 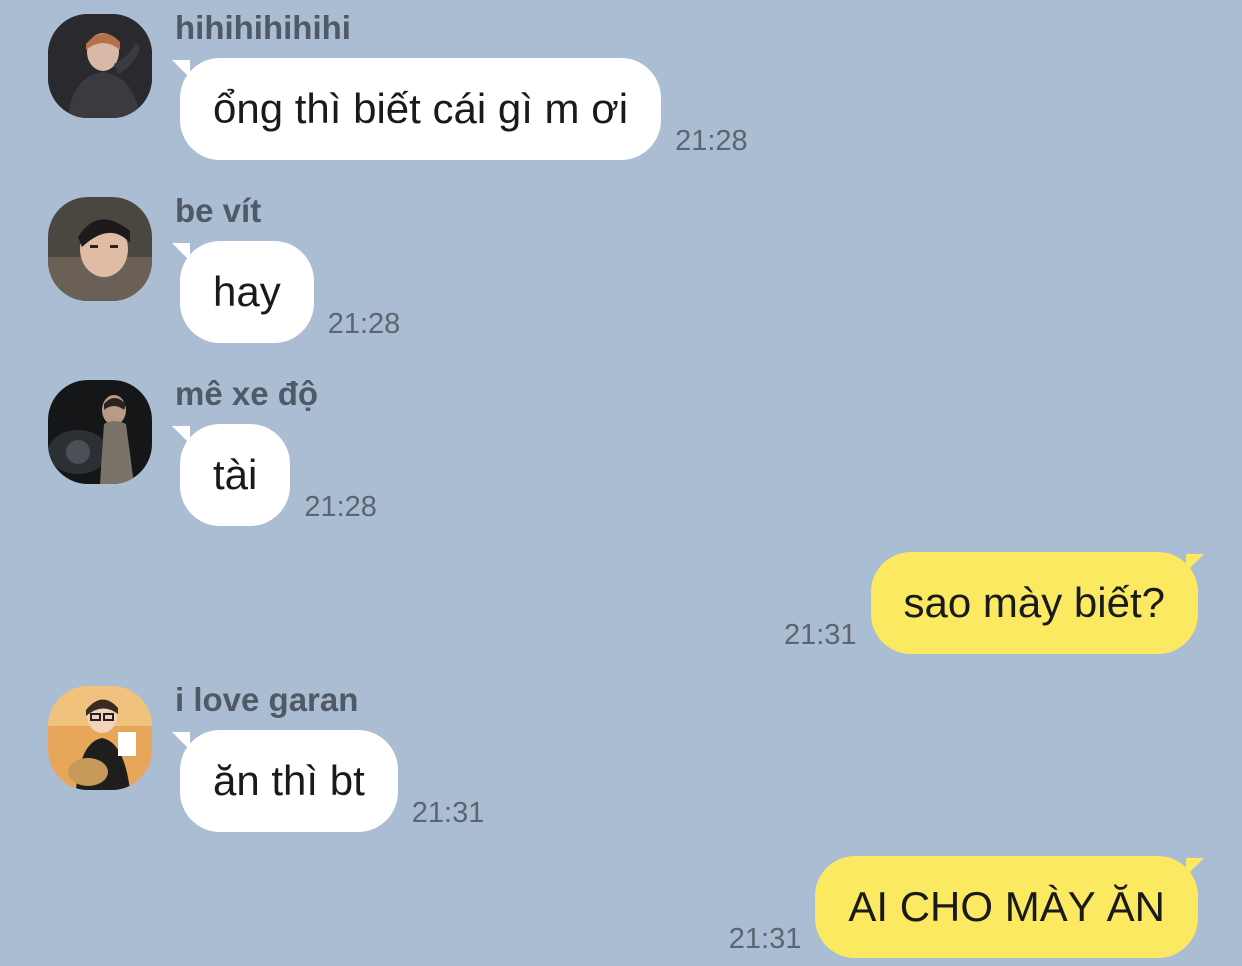 What do you see at coordinates (247, 393) in the screenshot?
I see `sender-name: mê xe độ` at bounding box center [247, 393].